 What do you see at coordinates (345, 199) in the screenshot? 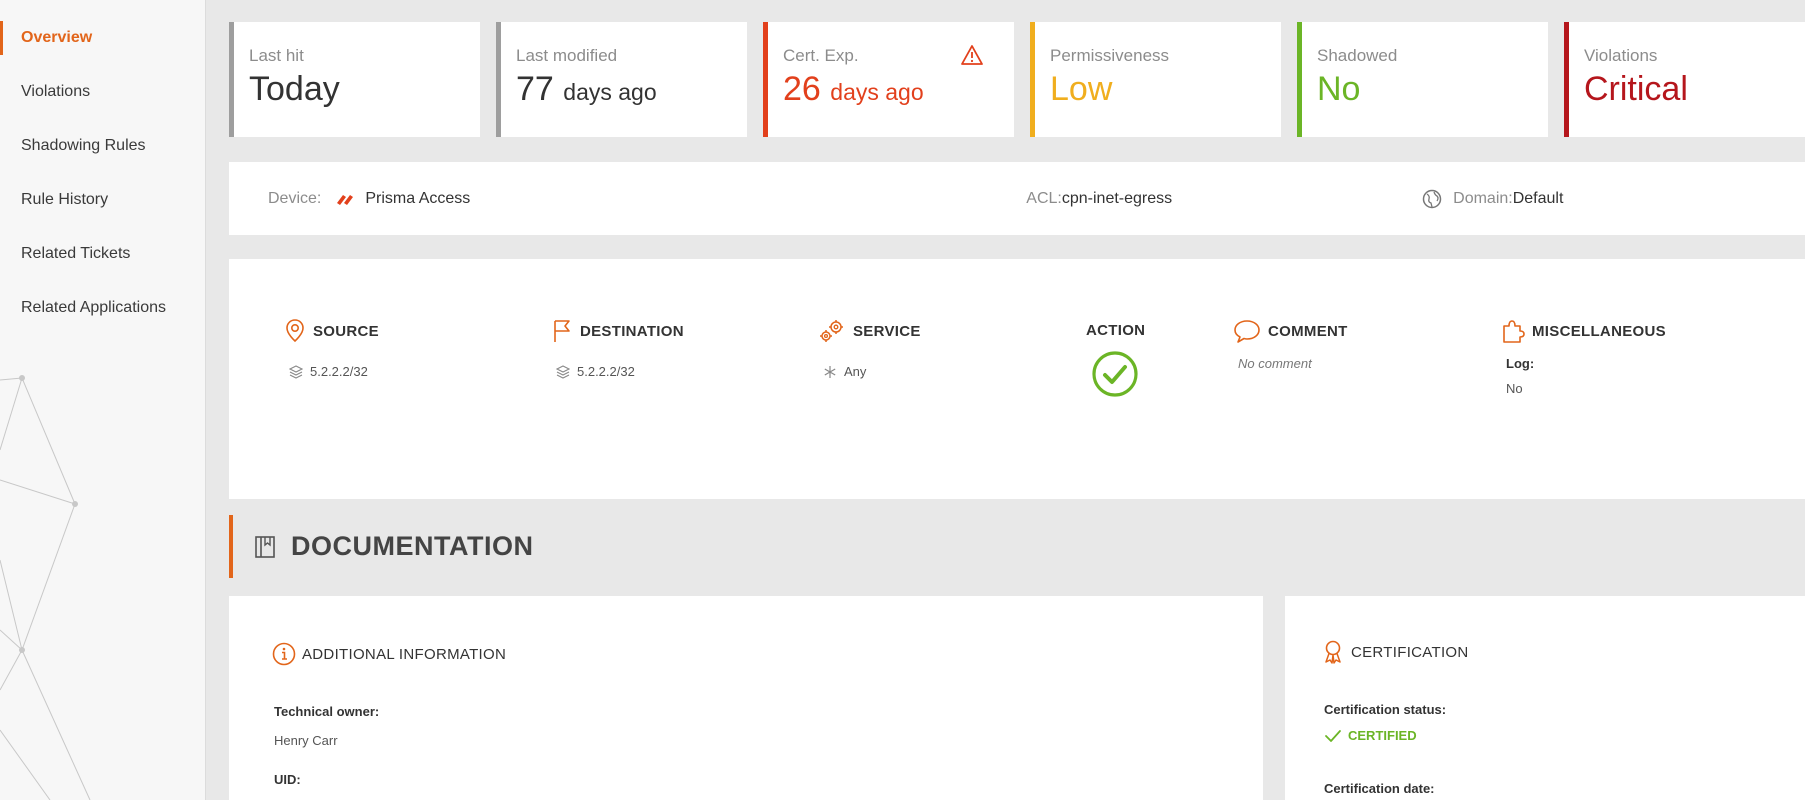
I see `paloalto-logo-icon` at bounding box center [345, 199].